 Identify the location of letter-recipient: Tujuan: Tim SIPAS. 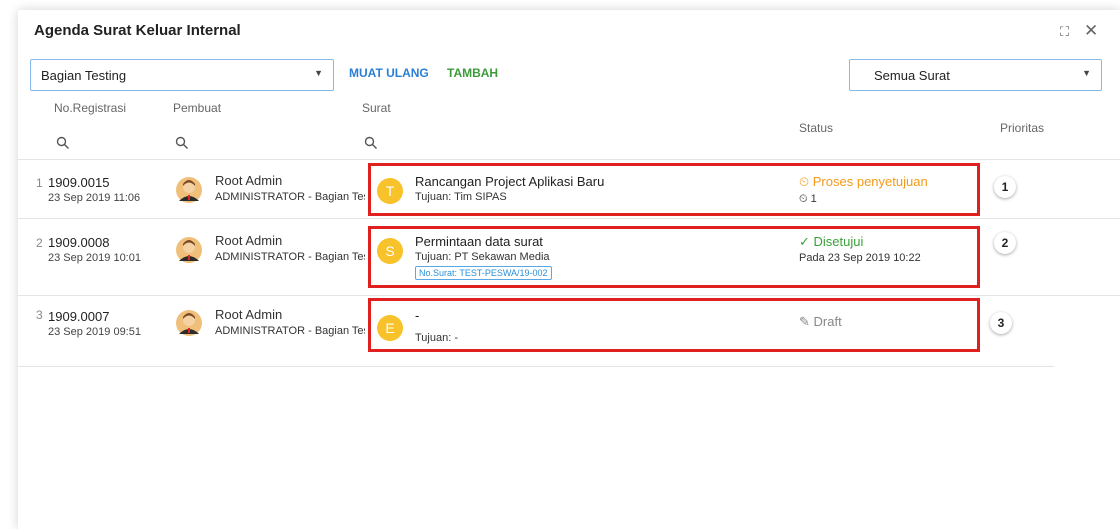
(461, 197).